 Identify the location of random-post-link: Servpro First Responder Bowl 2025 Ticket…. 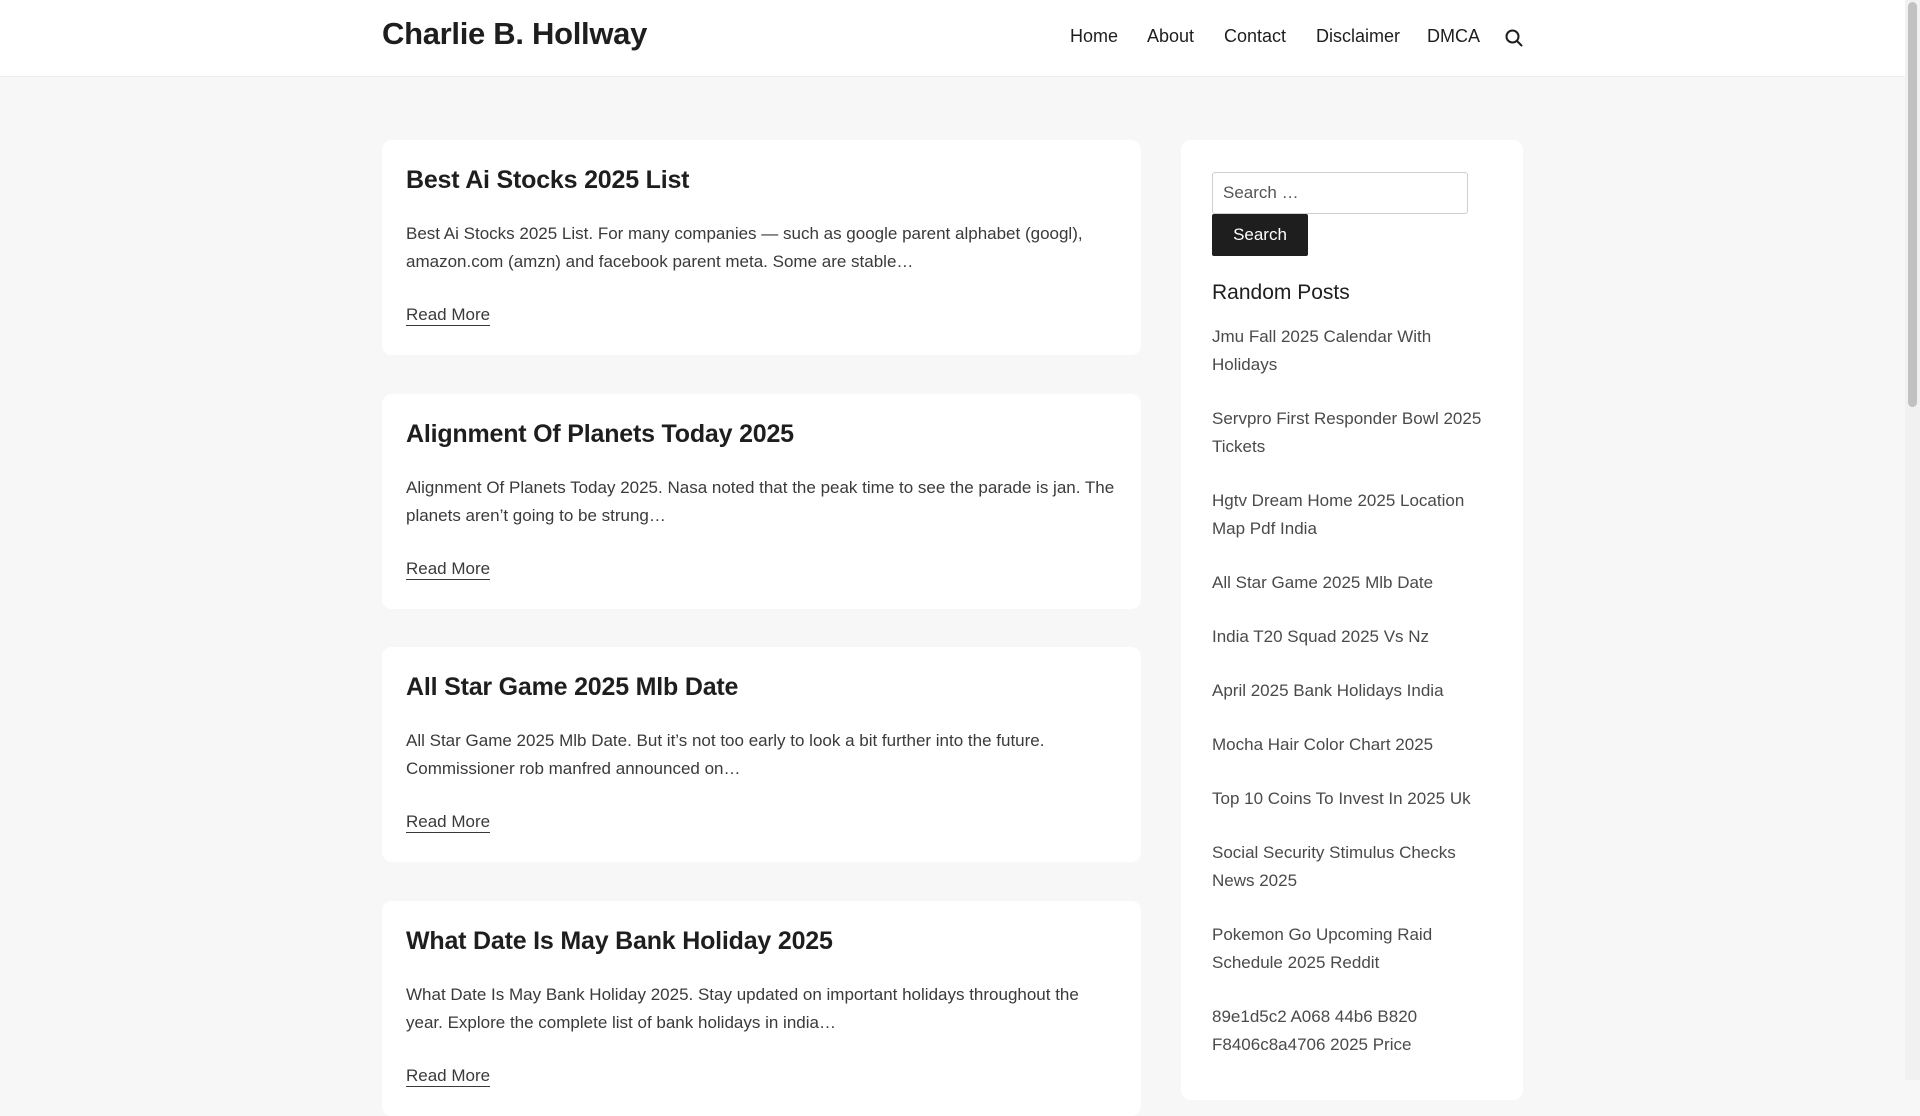
(1346, 432).